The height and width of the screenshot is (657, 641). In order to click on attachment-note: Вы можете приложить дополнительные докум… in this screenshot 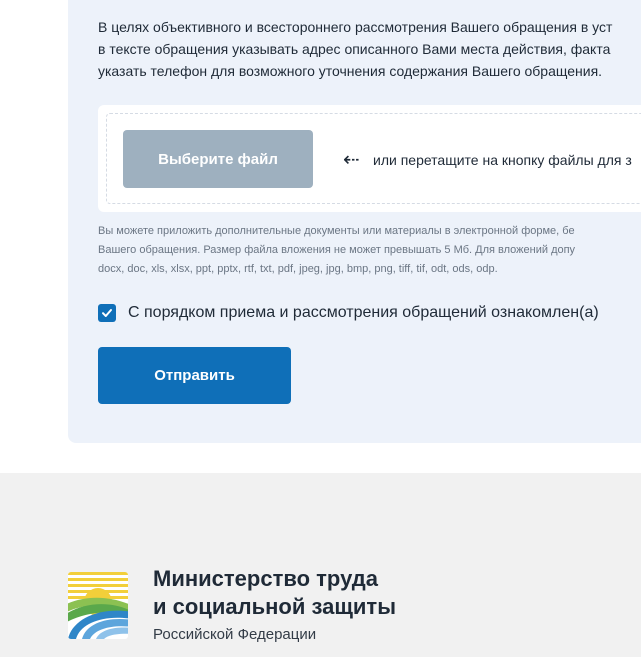, I will do `click(369, 250)`.